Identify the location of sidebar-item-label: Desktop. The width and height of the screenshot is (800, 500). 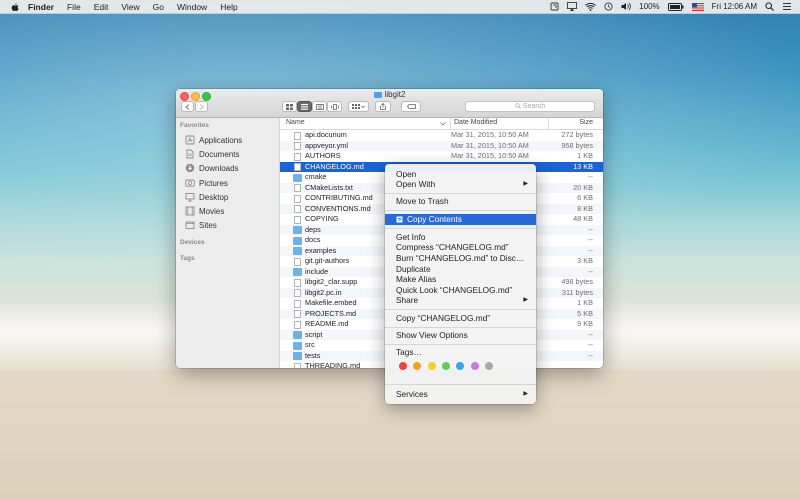
(214, 197).